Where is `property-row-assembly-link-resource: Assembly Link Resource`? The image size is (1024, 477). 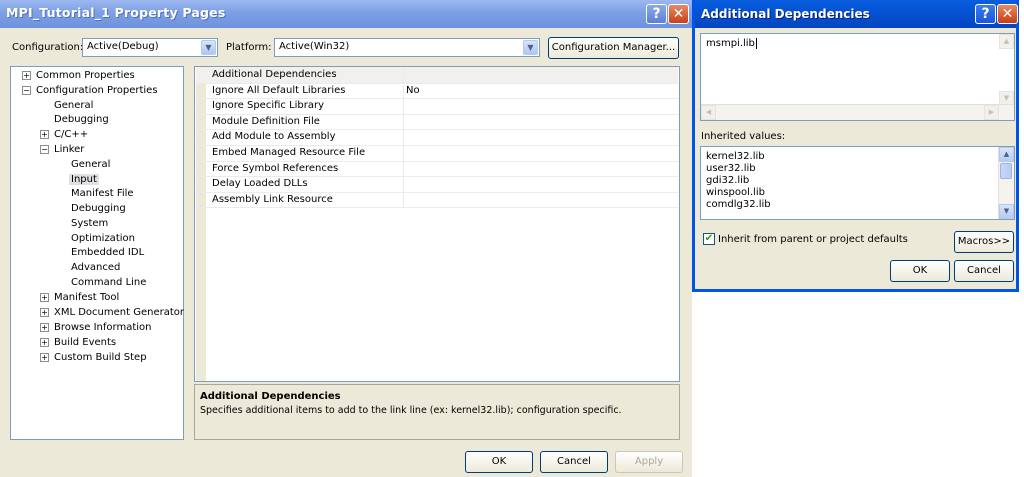
property-row-assembly-link-resource: Assembly Link Resource is located at coordinates (437, 200).